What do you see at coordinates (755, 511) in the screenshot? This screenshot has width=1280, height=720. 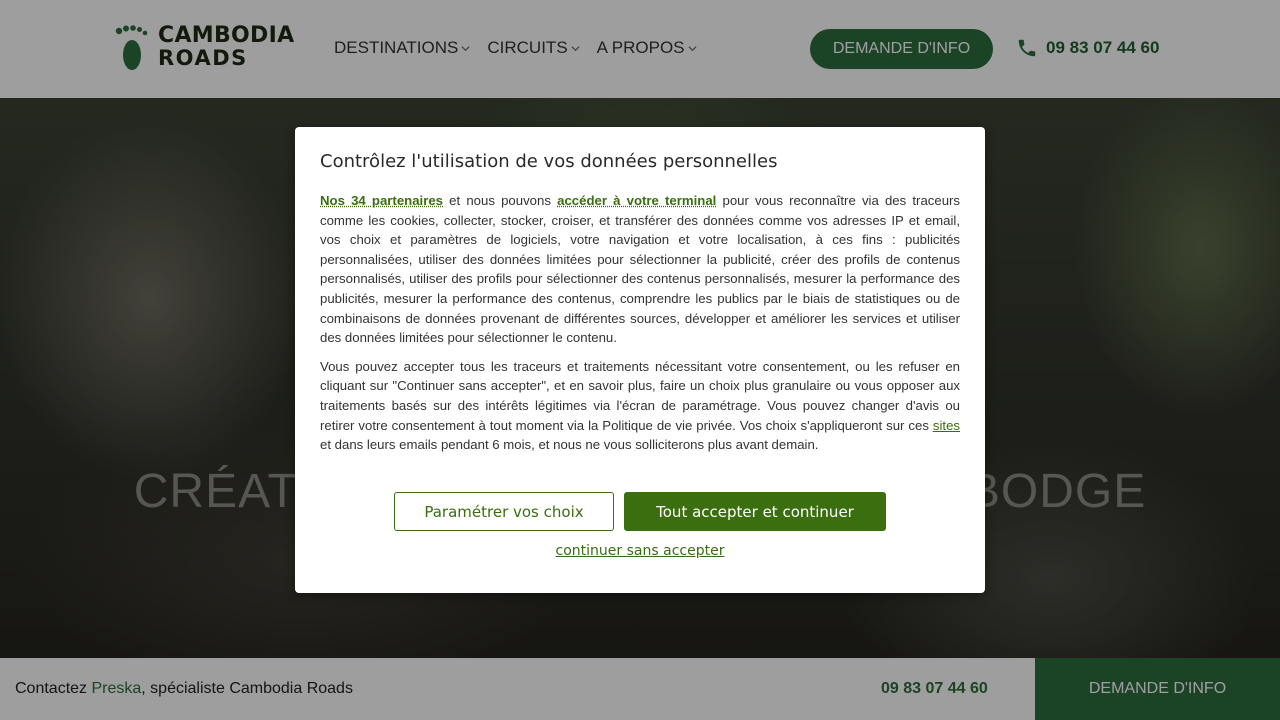 I see `accept-all-button: Tout accepter et continuer` at bounding box center [755, 511].